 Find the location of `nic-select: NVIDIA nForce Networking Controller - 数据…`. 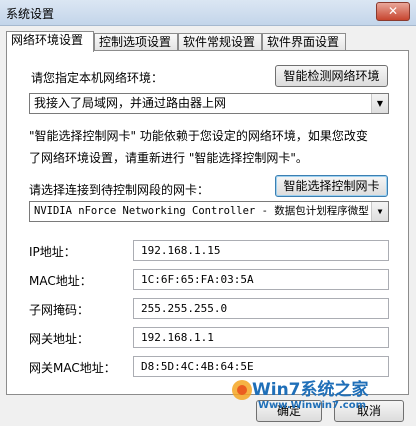

nic-select: NVIDIA nForce Networking Controller - 数据… is located at coordinates (209, 211).